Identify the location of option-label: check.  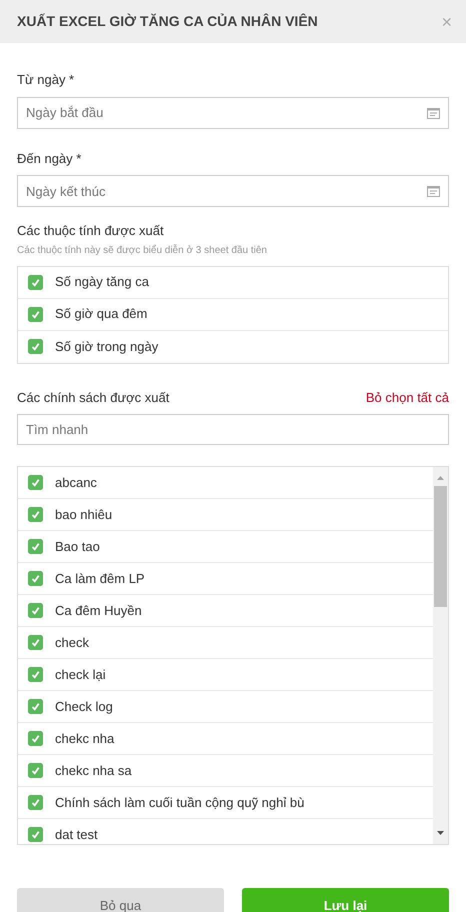
(72, 643).